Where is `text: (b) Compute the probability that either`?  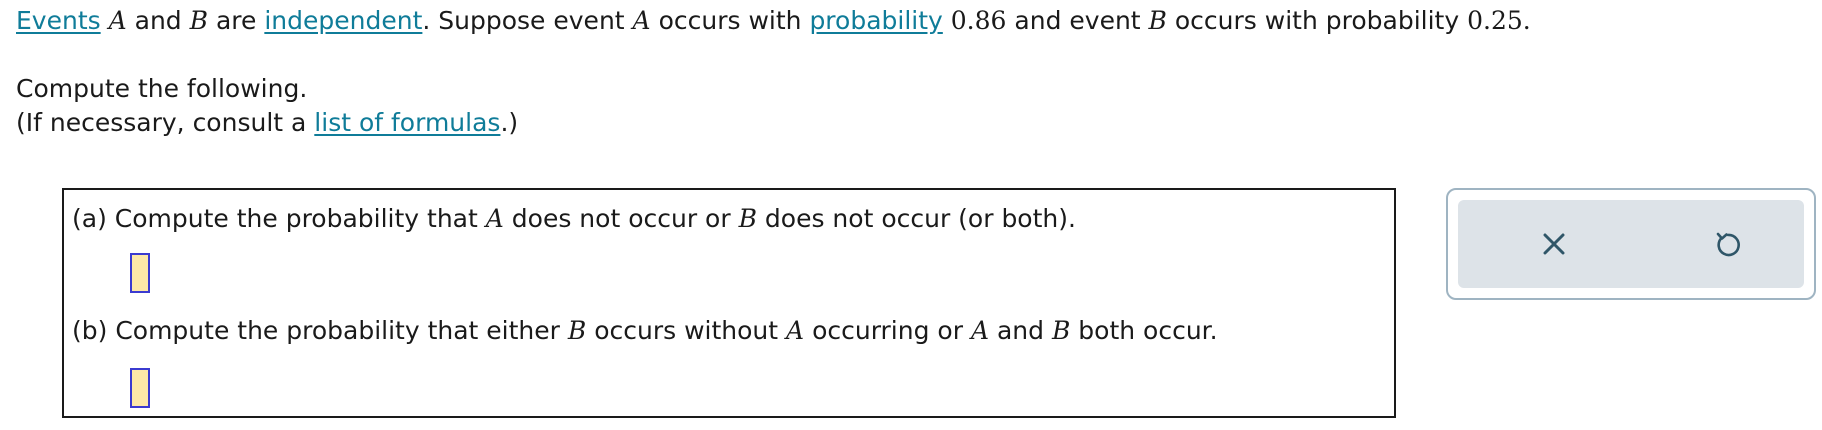
text: (b) Compute the probability that either is located at coordinates (316, 330).